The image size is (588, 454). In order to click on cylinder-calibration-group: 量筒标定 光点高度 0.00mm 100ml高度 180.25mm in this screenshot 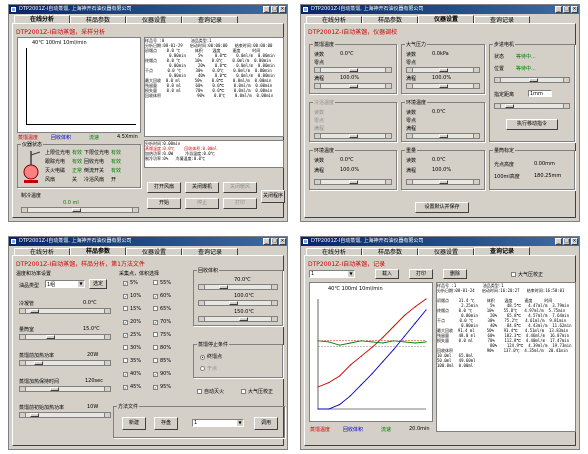, I will do `click(532, 168)`.